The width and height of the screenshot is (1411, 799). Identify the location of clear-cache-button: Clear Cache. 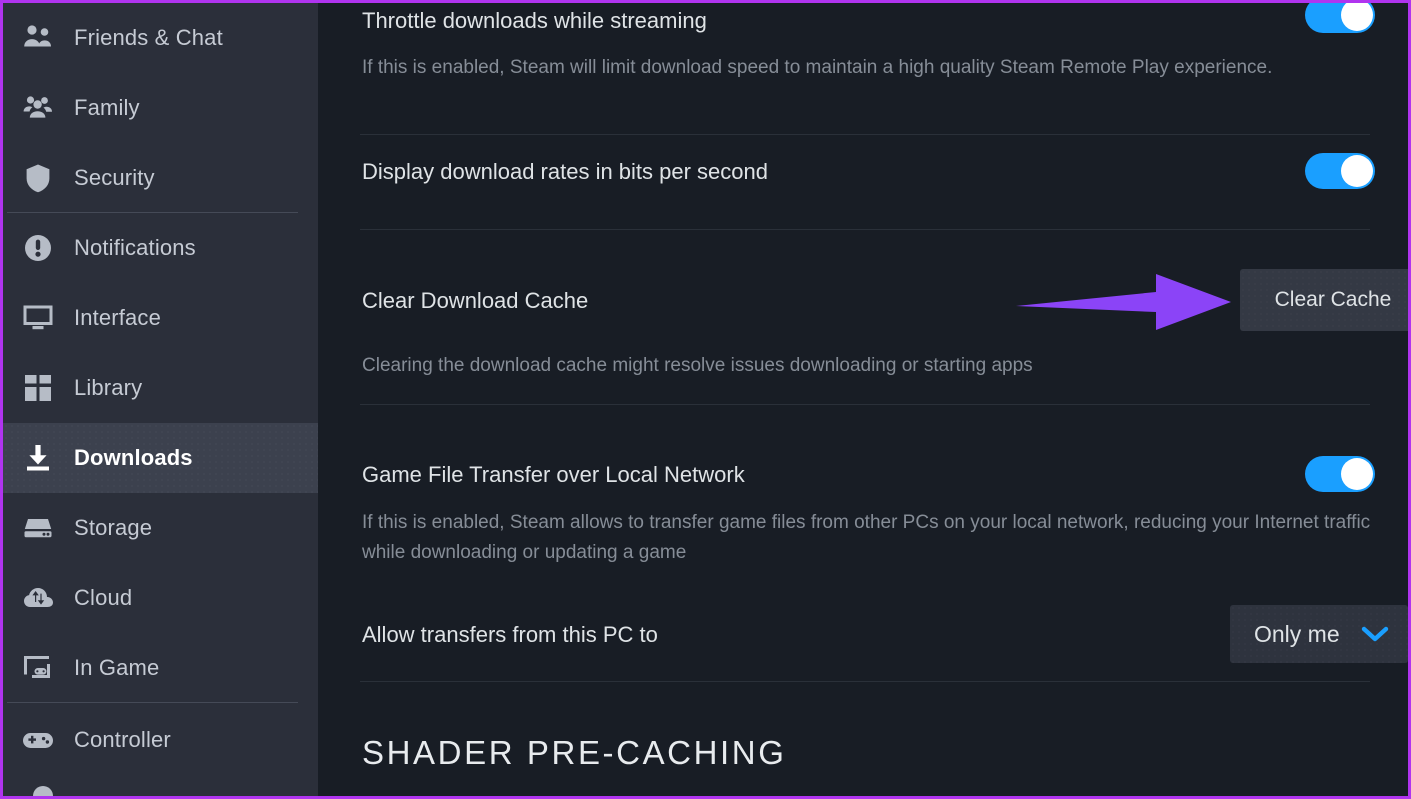
(1324, 300).